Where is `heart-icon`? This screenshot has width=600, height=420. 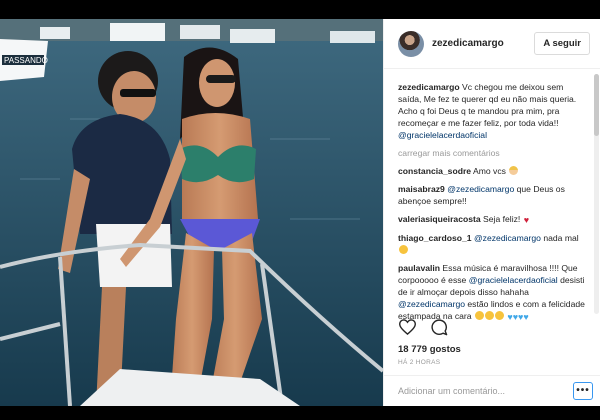 heart-icon is located at coordinates (407, 327).